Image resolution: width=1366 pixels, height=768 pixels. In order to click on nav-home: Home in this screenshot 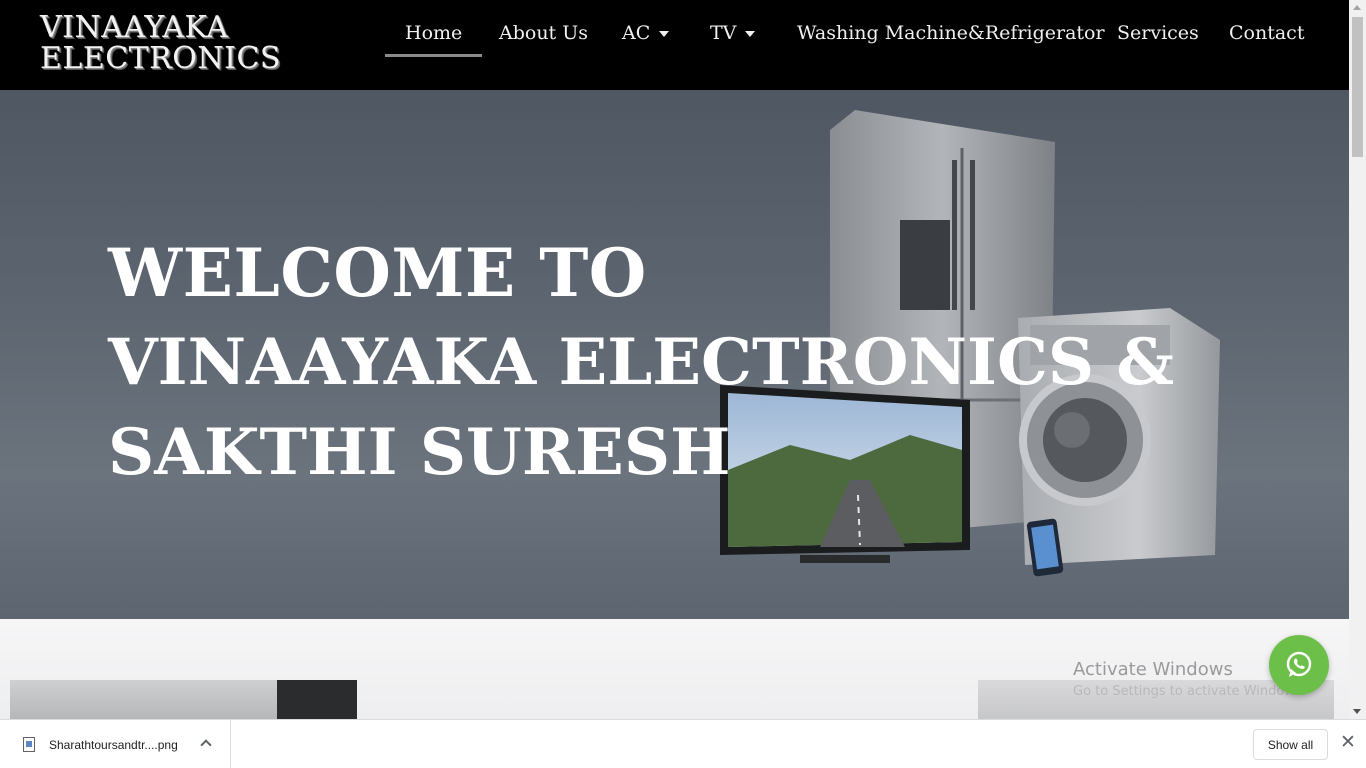, I will do `click(433, 39)`.